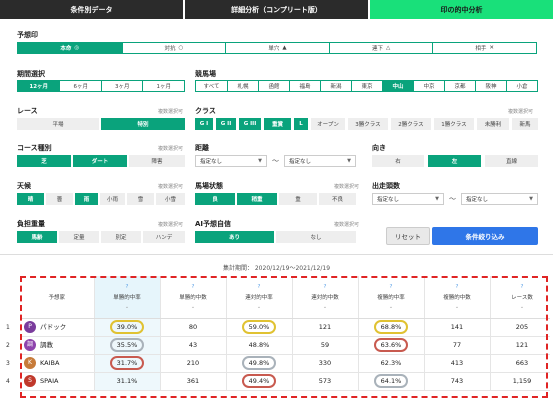 The height and width of the screenshot is (400, 553). What do you see at coordinates (277, 124) in the screenshot?
I see `class-option-jusho: 重賞` at bounding box center [277, 124].